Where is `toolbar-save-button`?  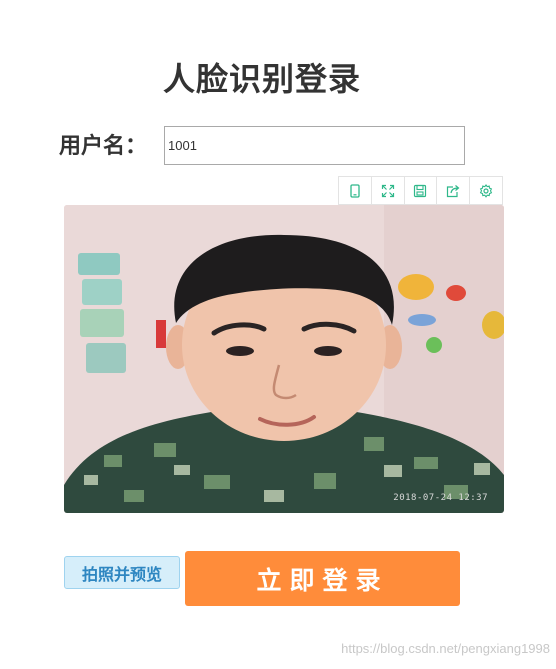 toolbar-save-button is located at coordinates (421, 190).